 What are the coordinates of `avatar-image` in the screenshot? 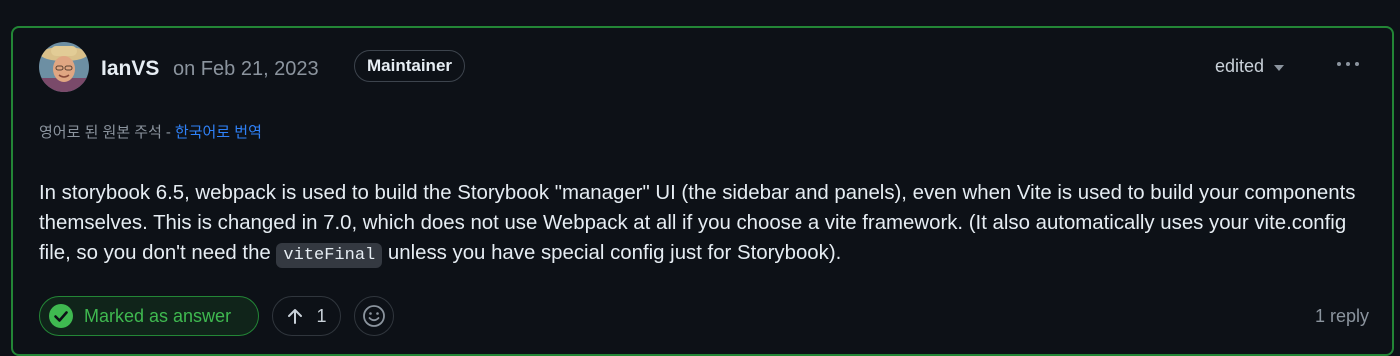 It's located at (64, 67).